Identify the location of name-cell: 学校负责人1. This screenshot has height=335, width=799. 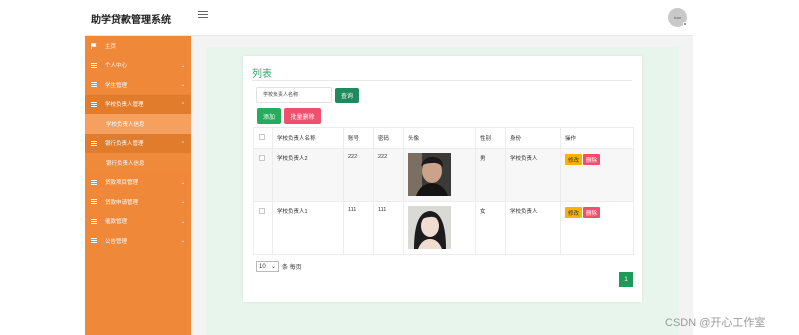
(308, 228).